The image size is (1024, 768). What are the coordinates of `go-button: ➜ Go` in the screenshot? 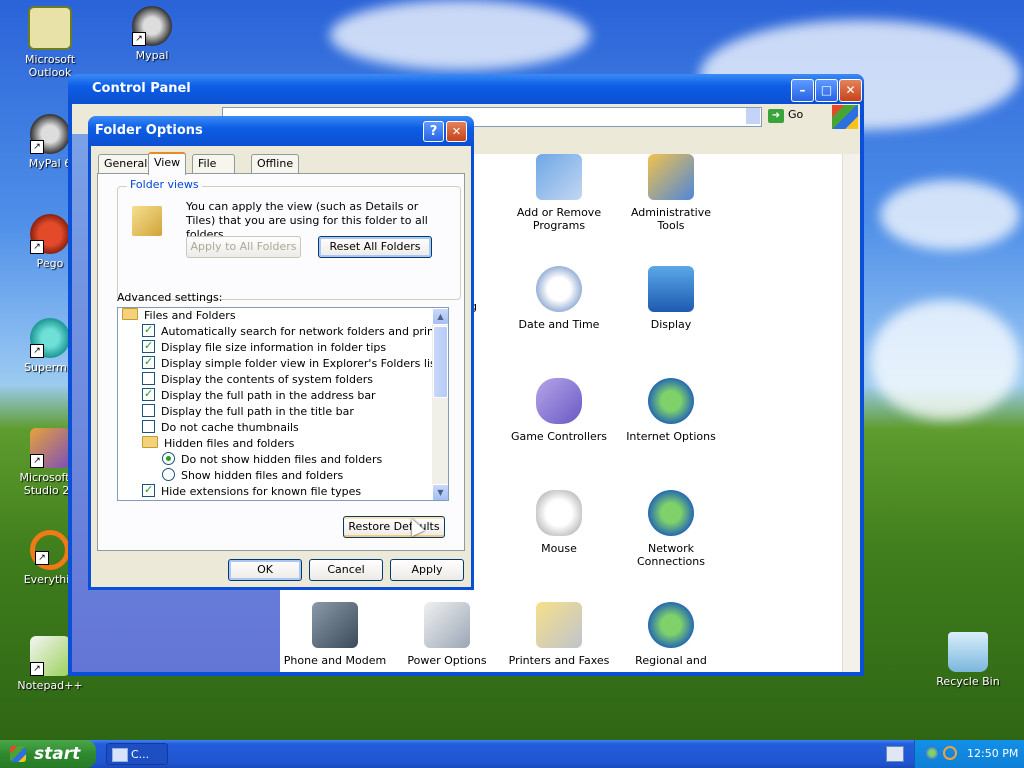 It's located at (785, 115).